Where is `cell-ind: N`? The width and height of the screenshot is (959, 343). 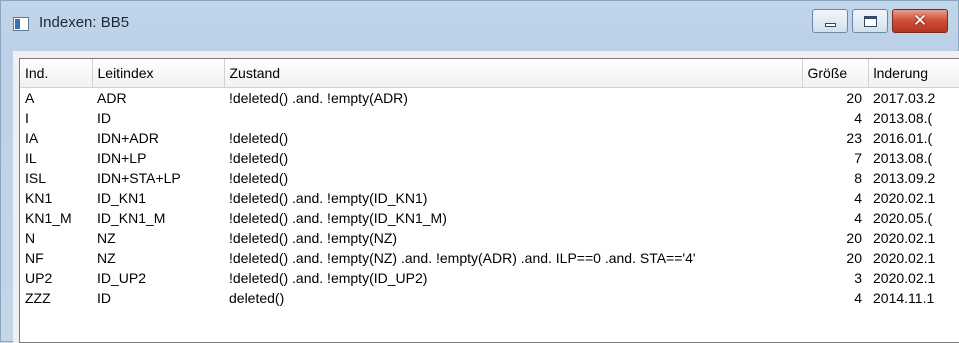 cell-ind: N is located at coordinates (30, 238).